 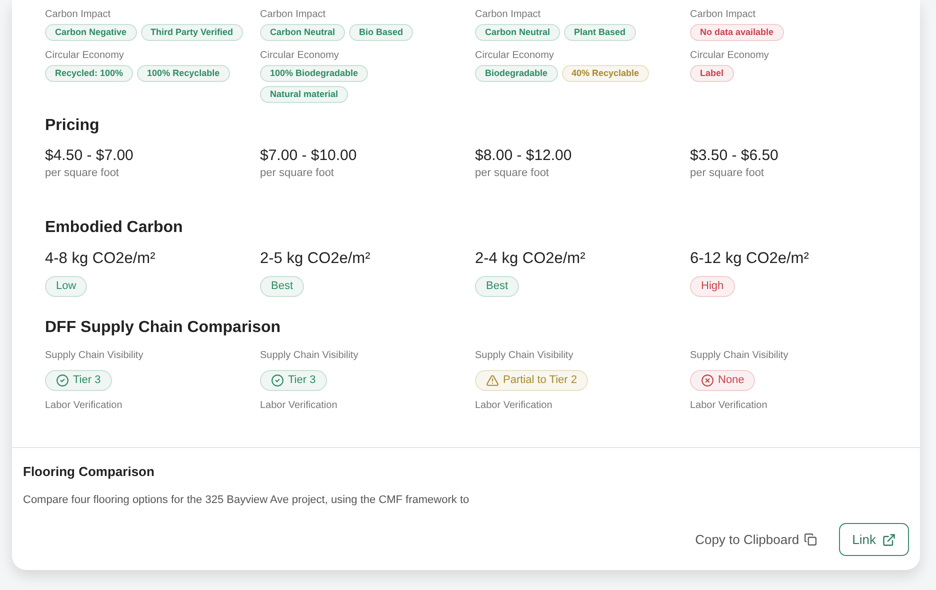 What do you see at coordinates (735, 156) in the screenshot?
I see `price-range: $3.50 - $6.50` at bounding box center [735, 156].